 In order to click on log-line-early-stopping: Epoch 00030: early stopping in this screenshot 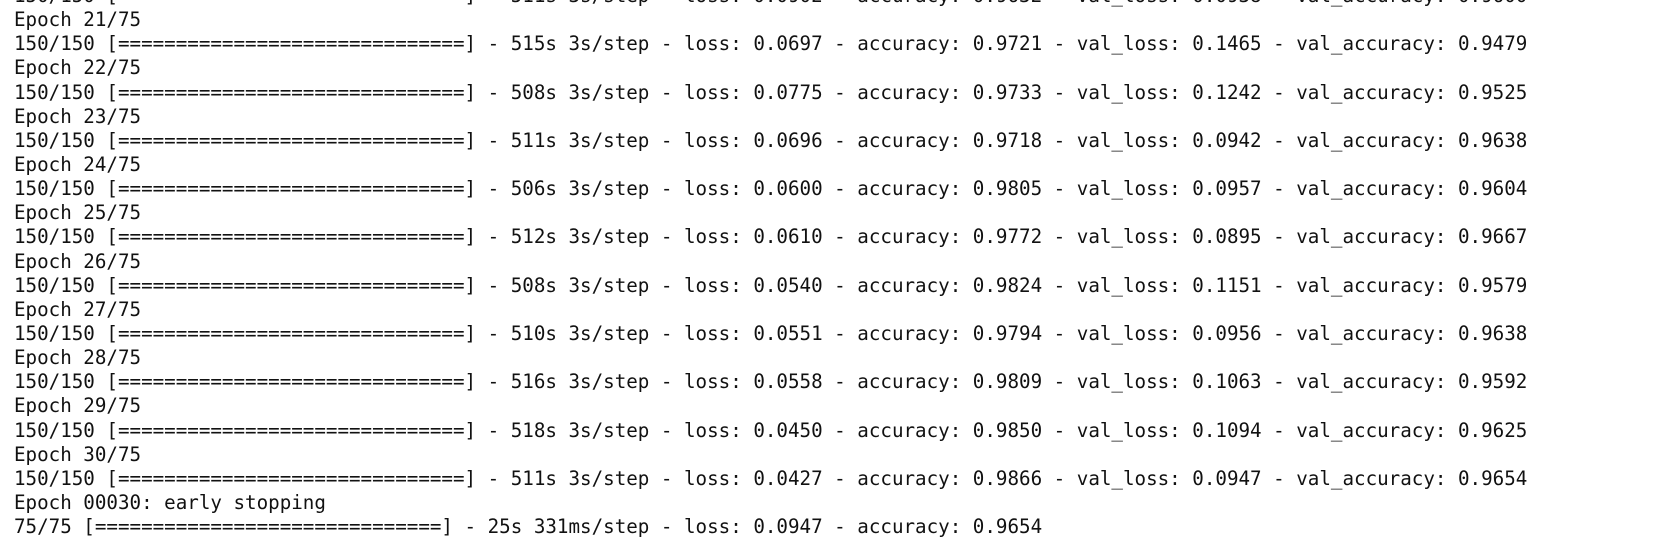, I will do `click(170, 502)`.